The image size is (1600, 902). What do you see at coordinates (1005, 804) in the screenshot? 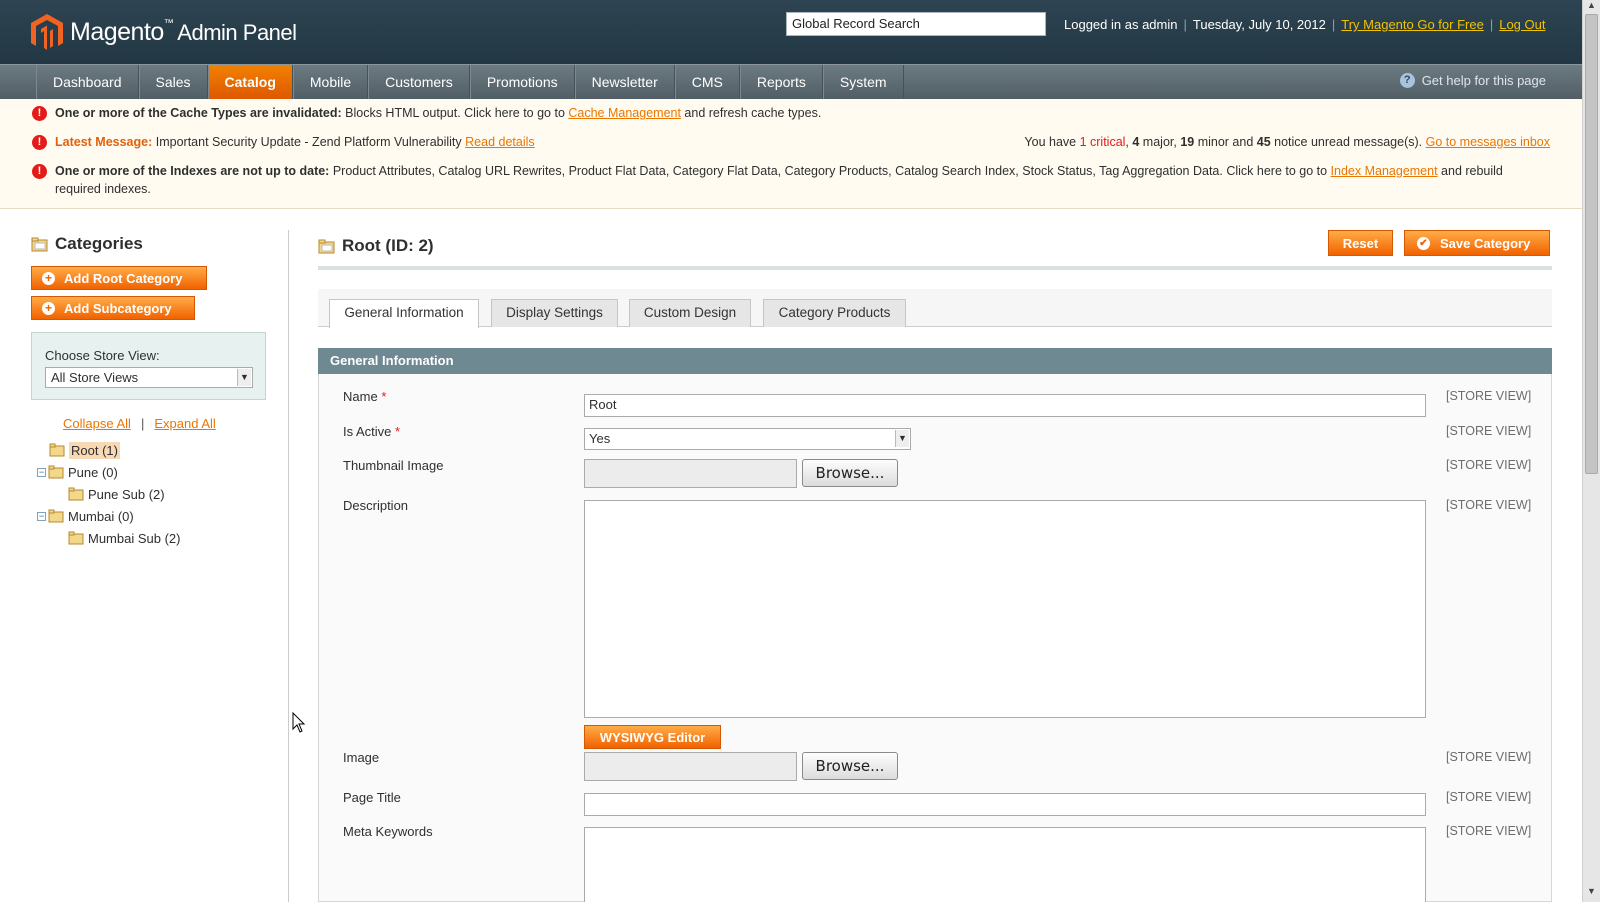
I see `page-title-input` at bounding box center [1005, 804].